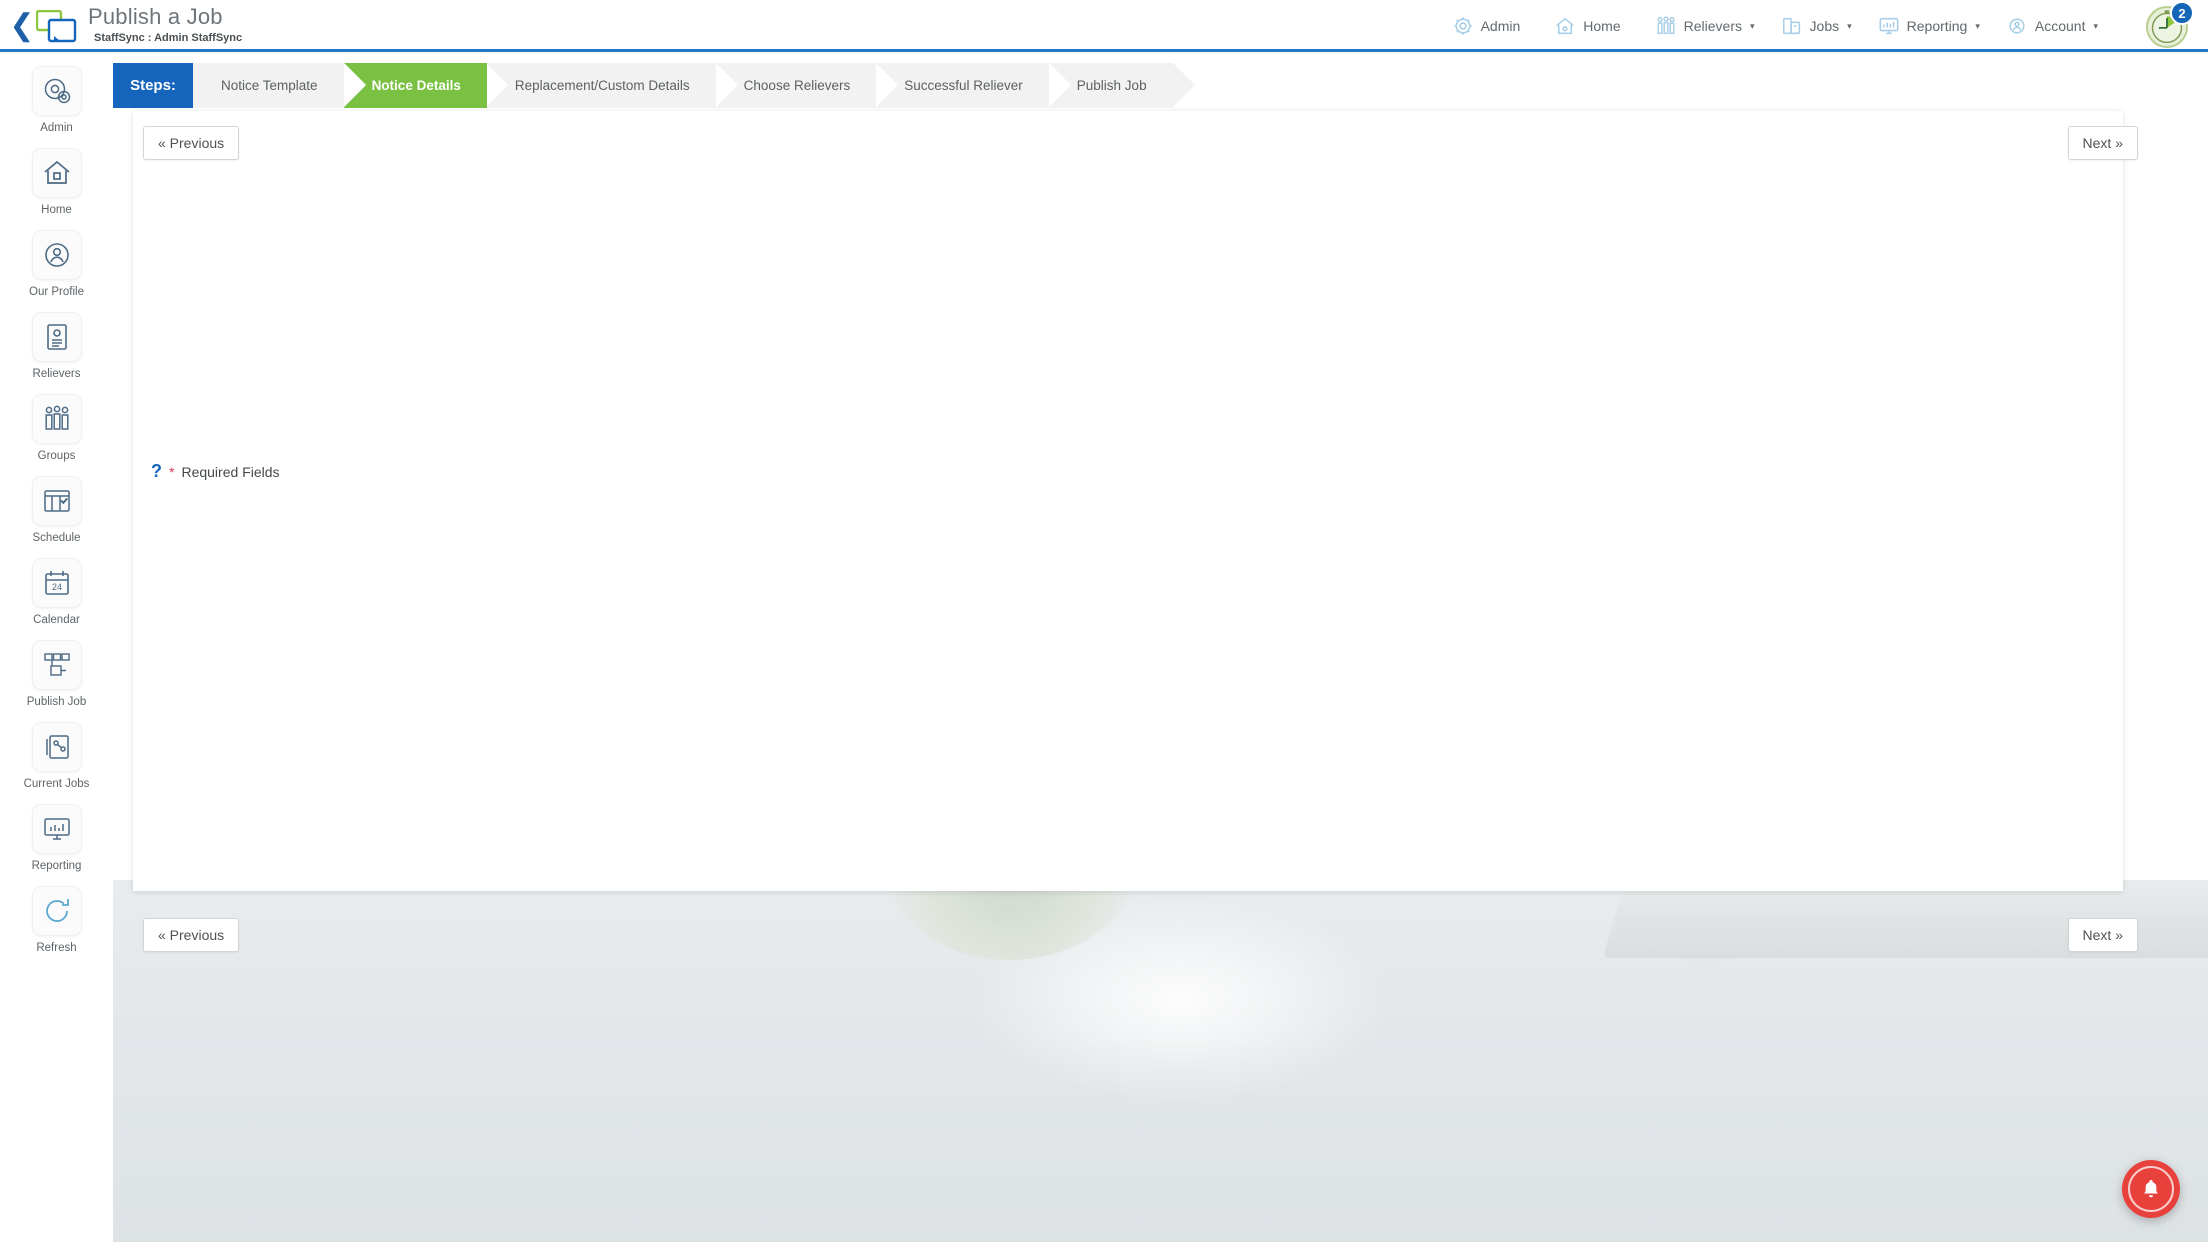 This screenshot has width=2208, height=1242. I want to click on people-group-icon, so click(56, 419).